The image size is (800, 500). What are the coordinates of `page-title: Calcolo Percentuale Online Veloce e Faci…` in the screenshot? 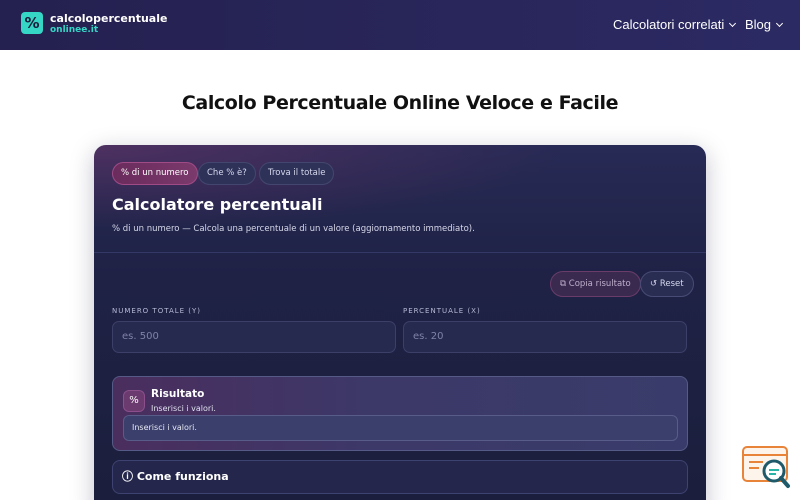 It's located at (400, 103).